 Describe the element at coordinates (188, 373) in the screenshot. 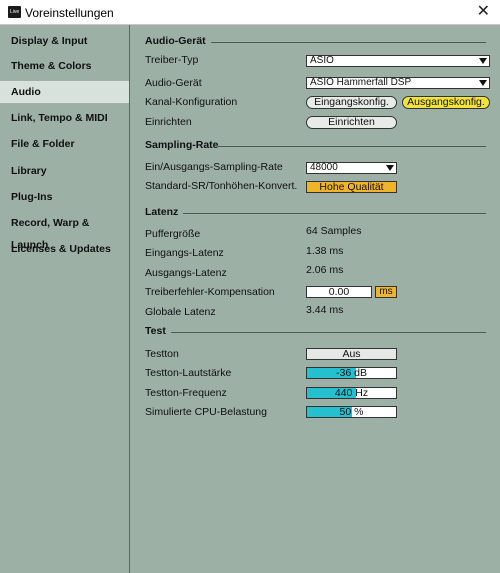

I see `test-tone-volume-label: Testton-Lautstärke` at that location.